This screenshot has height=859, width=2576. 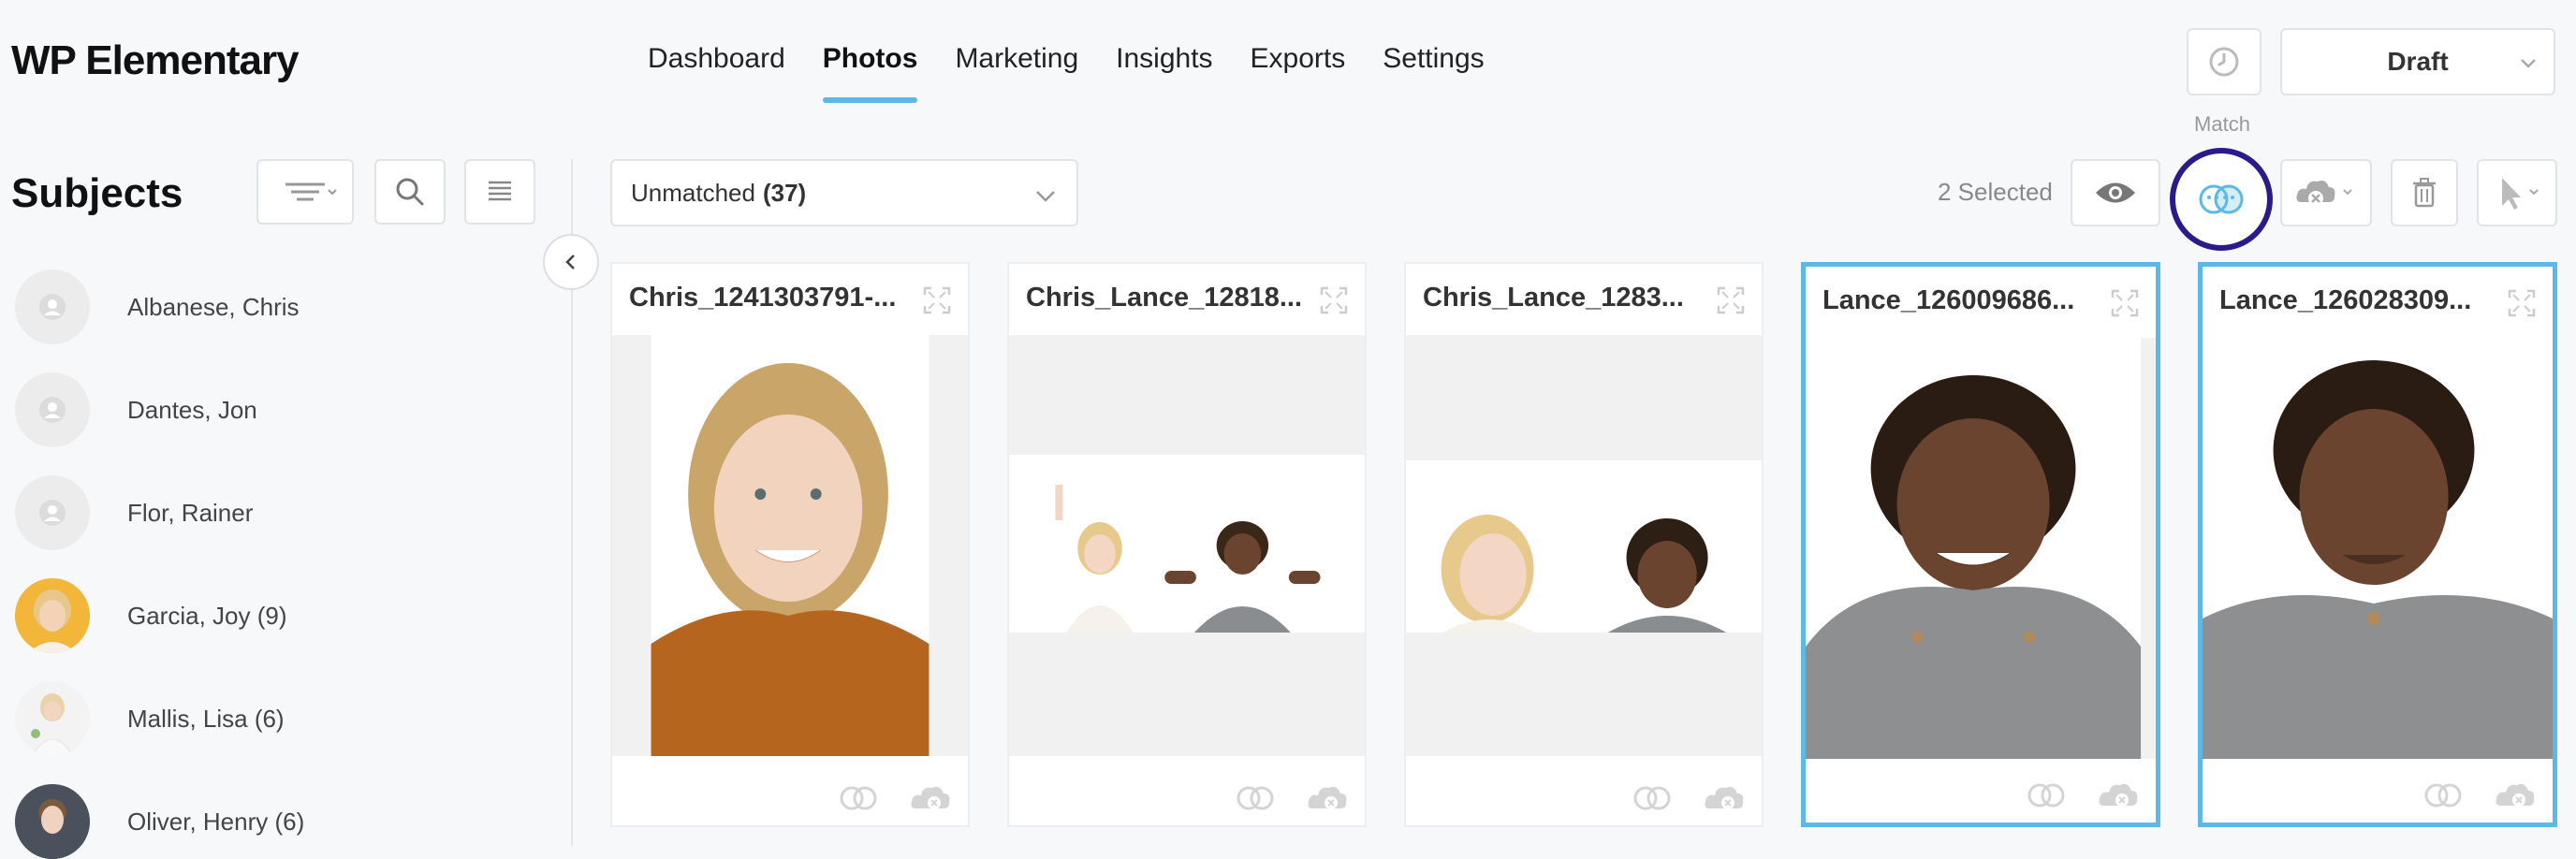 I want to click on trash-icon, so click(x=2424, y=193).